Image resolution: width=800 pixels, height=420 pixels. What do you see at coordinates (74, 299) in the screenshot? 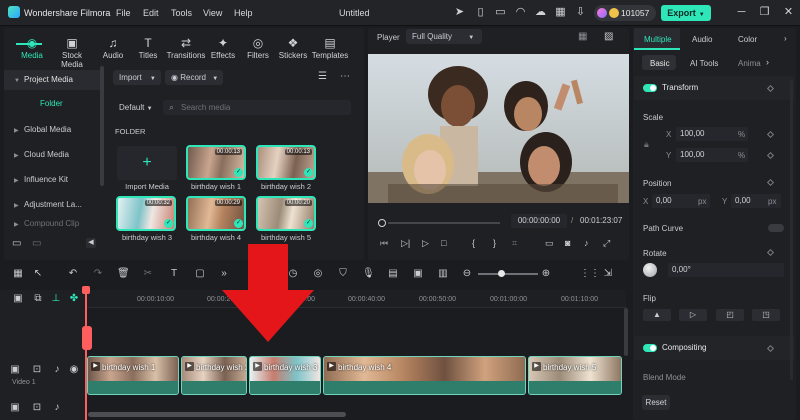
I see `ripple-icon: ✤` at bounding box center [74, 299].